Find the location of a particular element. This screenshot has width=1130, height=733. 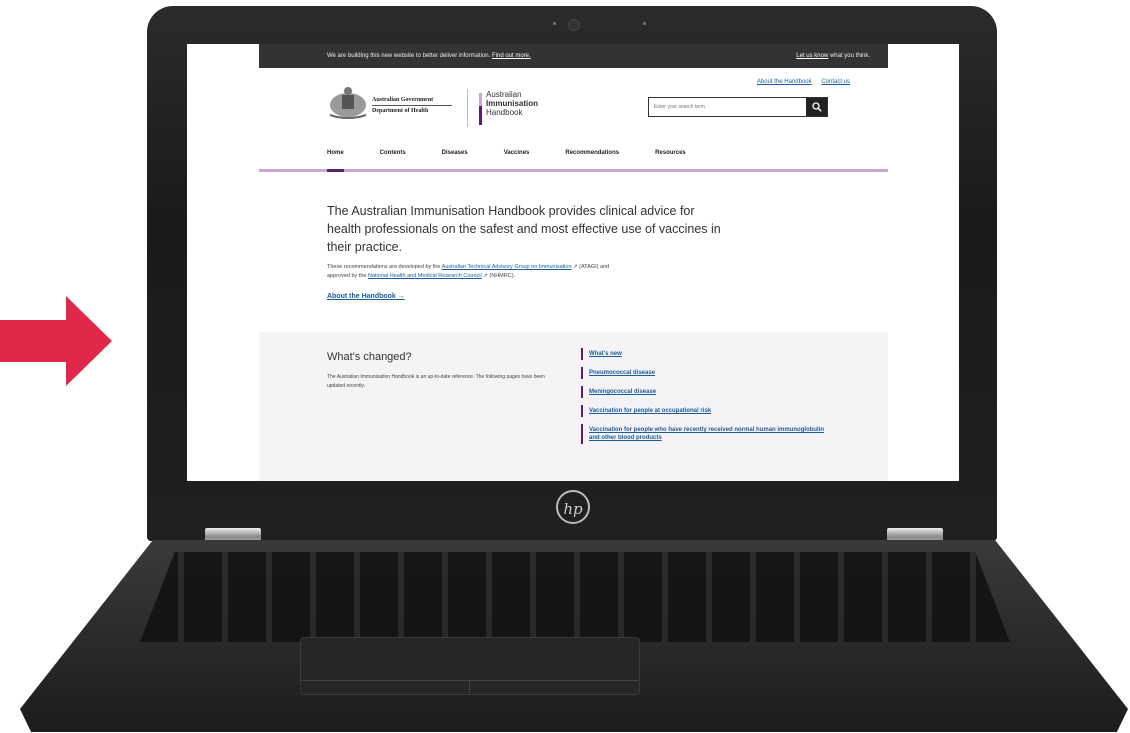

keyboard is located at coordinates (575, 597).